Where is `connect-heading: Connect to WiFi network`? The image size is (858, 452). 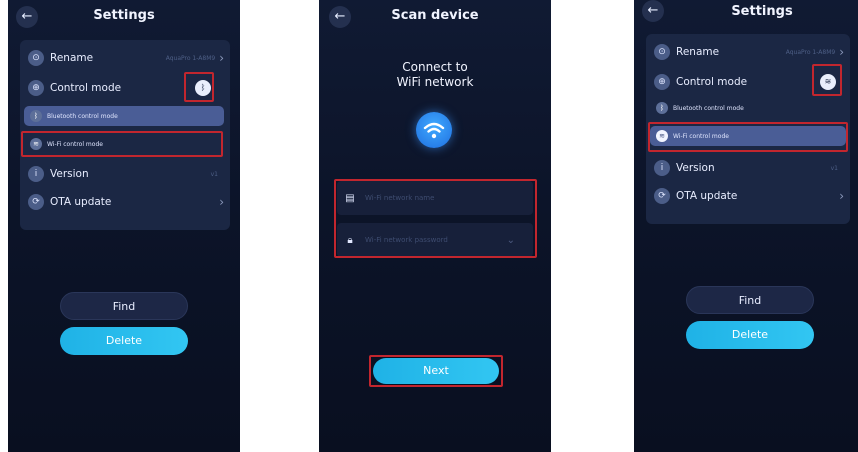
connect-heading: Connect to WiFi network is located at coordinates (435, 75).